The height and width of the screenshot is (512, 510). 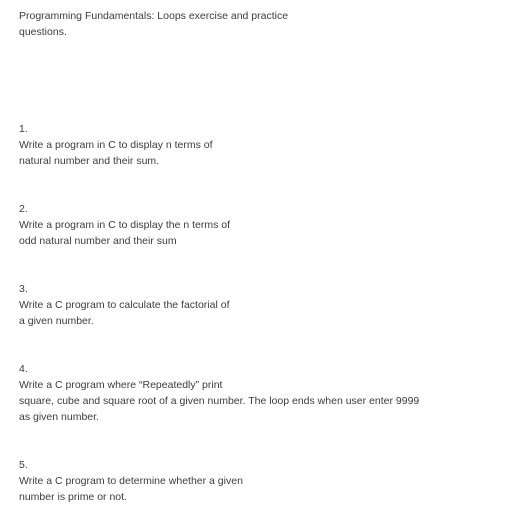 I want to click on question-number: 2., so click(x=23, y=209).